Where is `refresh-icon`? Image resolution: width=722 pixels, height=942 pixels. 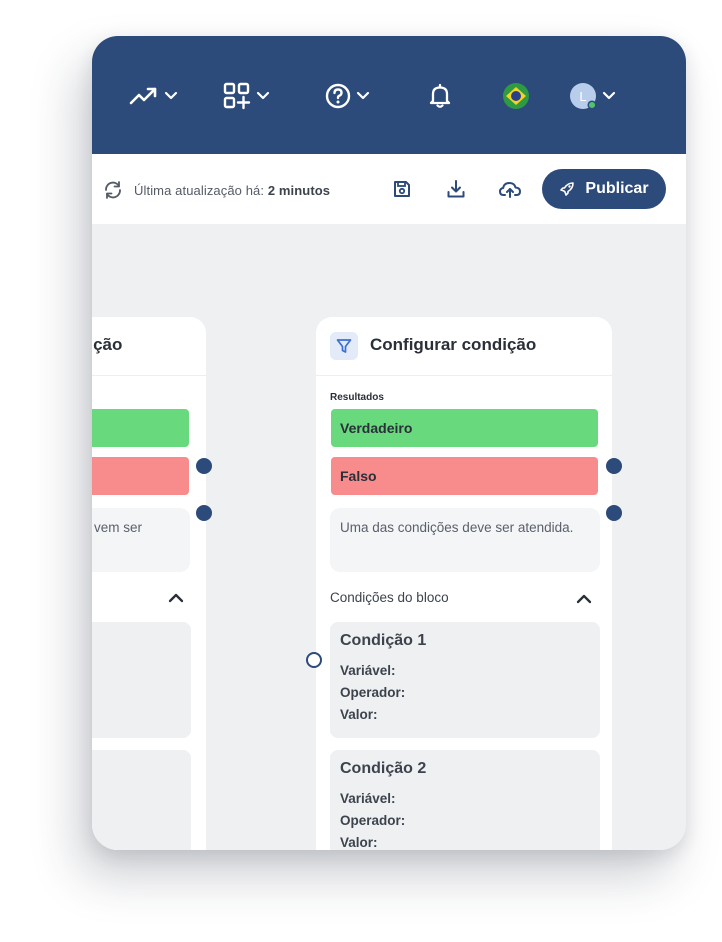
refresh-icon is located at coordinates (113, 190).